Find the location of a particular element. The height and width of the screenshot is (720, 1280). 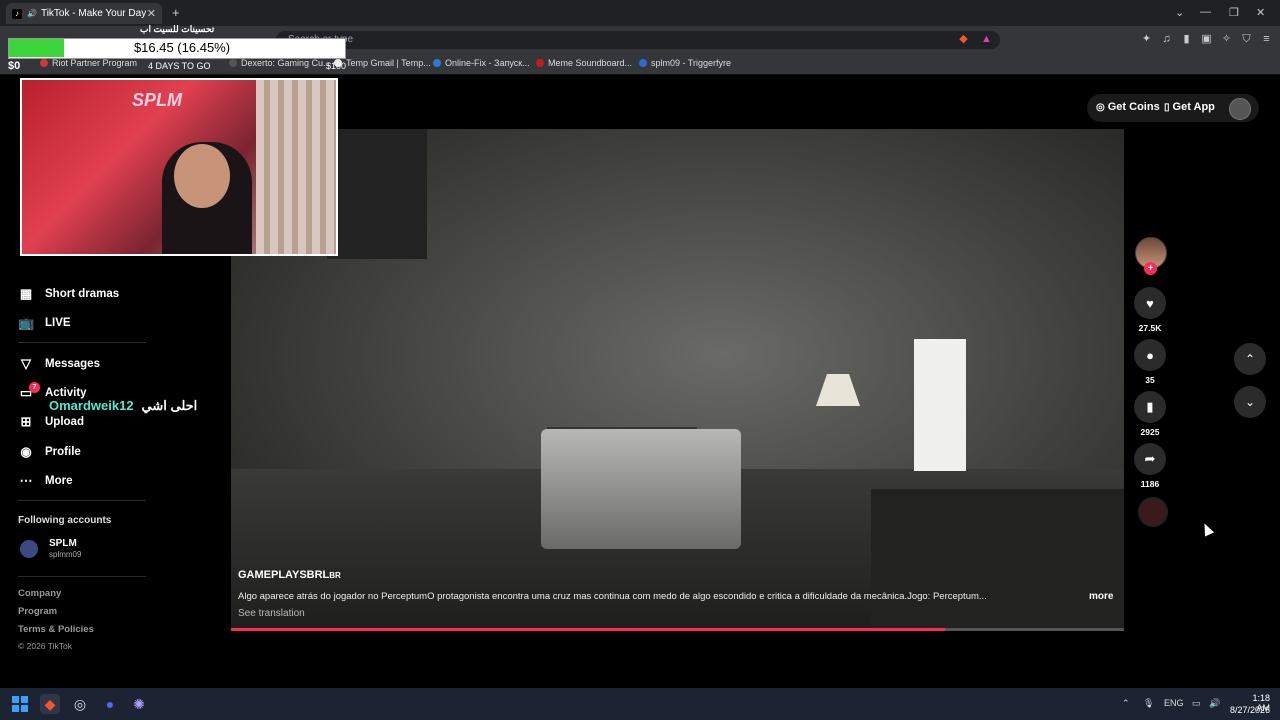

like-button: ♥ is located at coordinates (1150, 303).